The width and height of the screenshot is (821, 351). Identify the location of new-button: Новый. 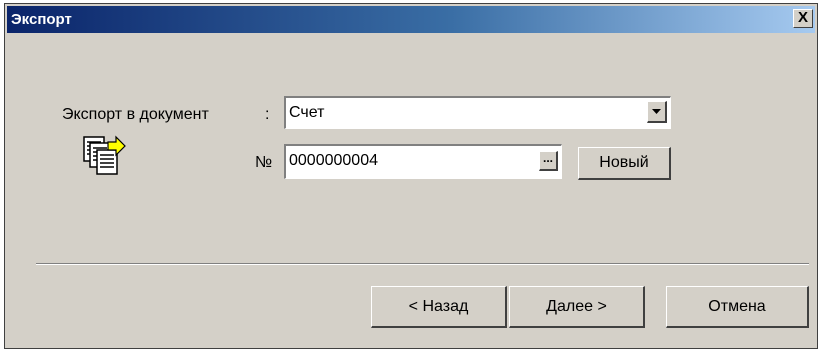
(624, 163).